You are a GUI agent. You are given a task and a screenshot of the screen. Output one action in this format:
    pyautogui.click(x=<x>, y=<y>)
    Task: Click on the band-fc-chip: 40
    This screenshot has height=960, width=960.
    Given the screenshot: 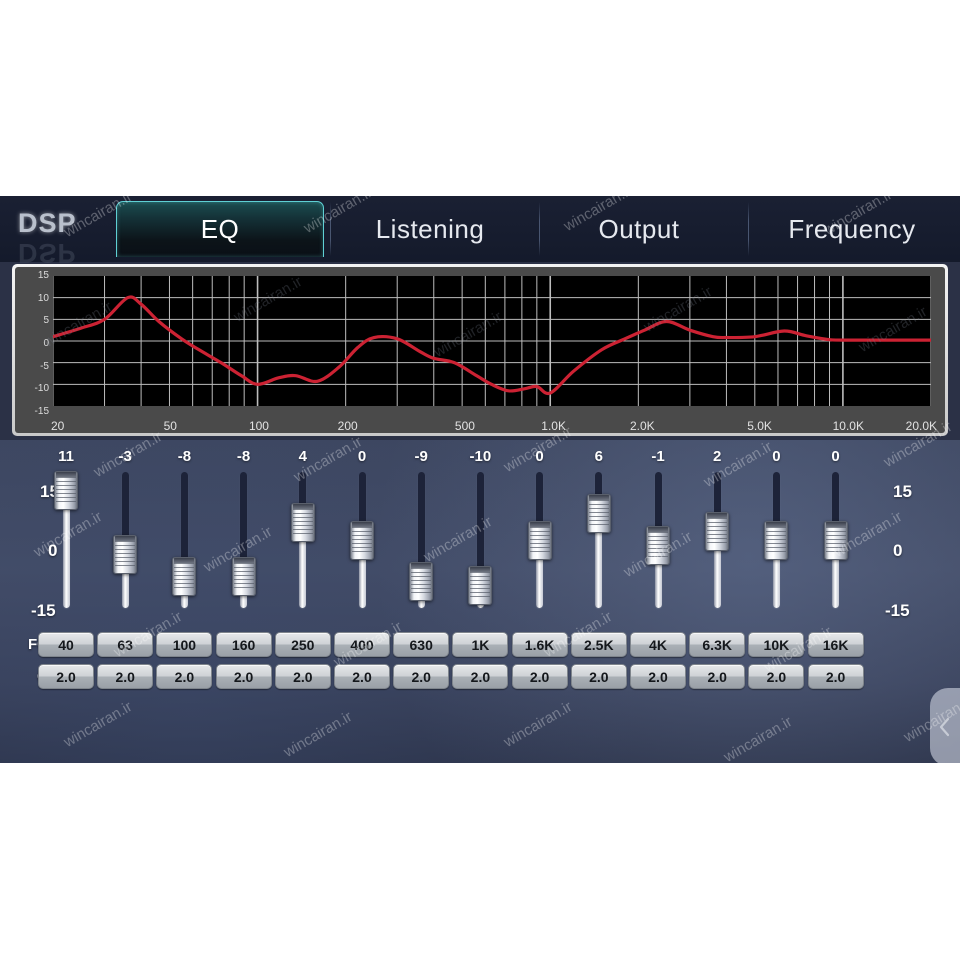 What is the action you would take?
    pyautogui.click(x=66, y=644)
    